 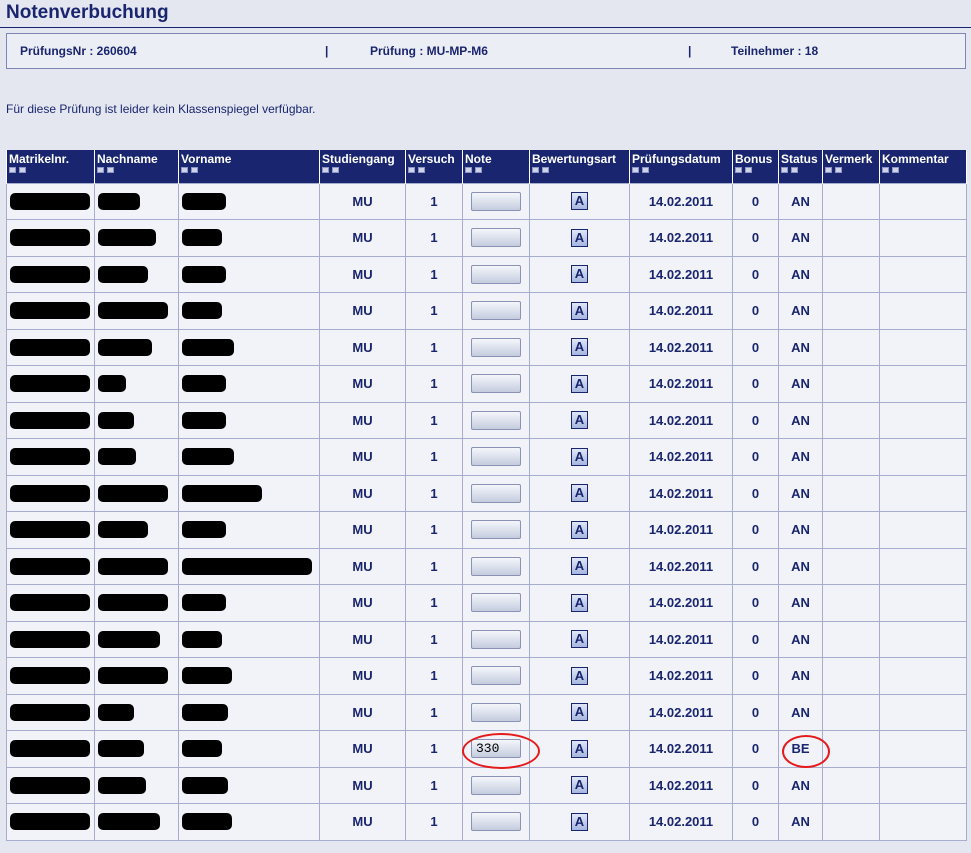 I want to click on studiengang-cell: MU, so click(x=362, y=530).